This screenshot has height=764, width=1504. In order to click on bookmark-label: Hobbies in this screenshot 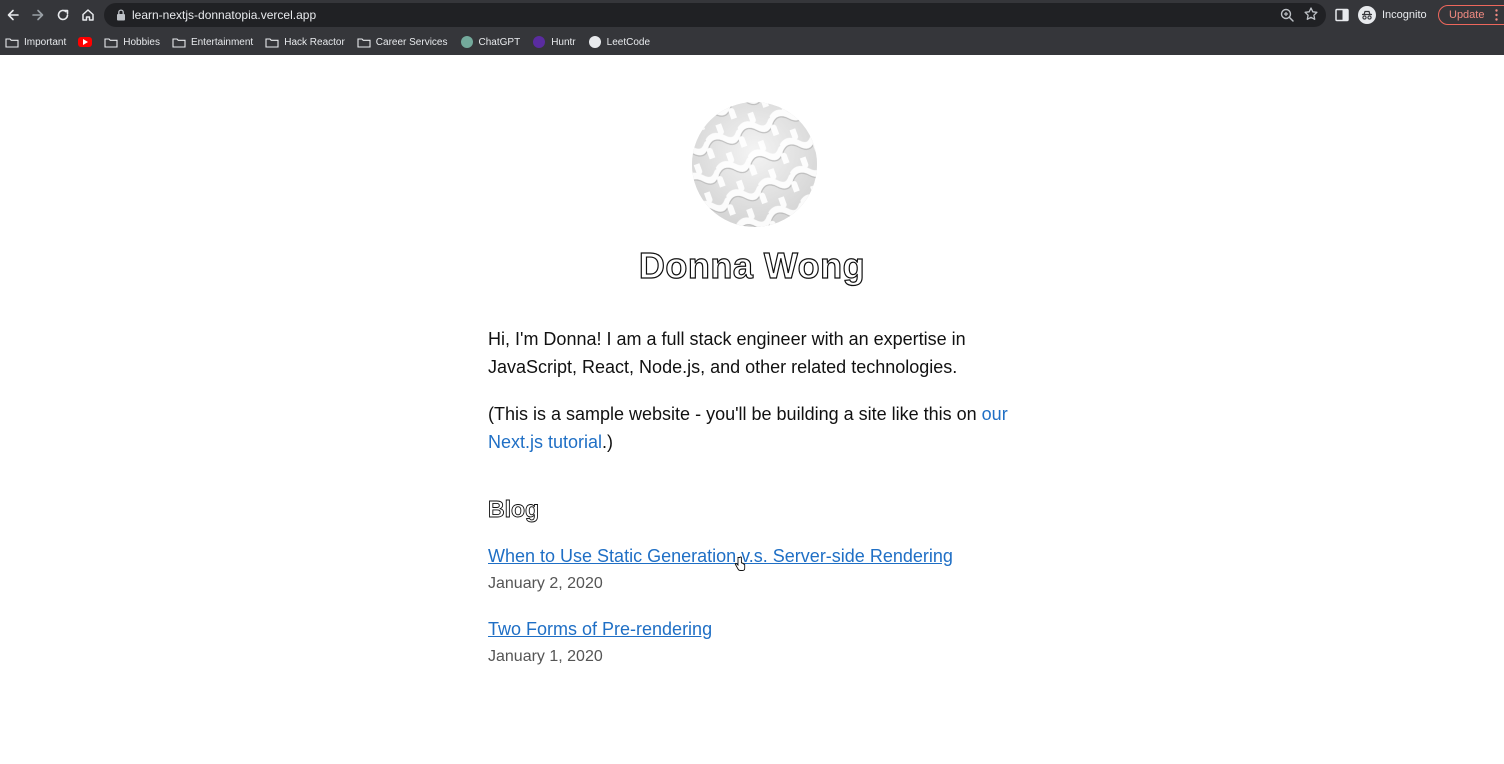, I will do `click(141, 42)`.